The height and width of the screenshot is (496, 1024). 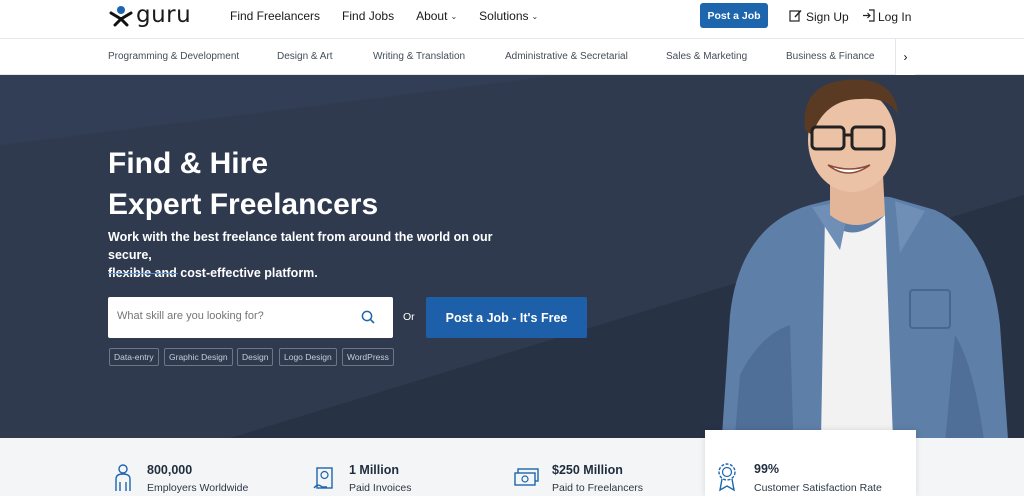 I want to click on guru-logo: guru, so click(x=149, y=16).